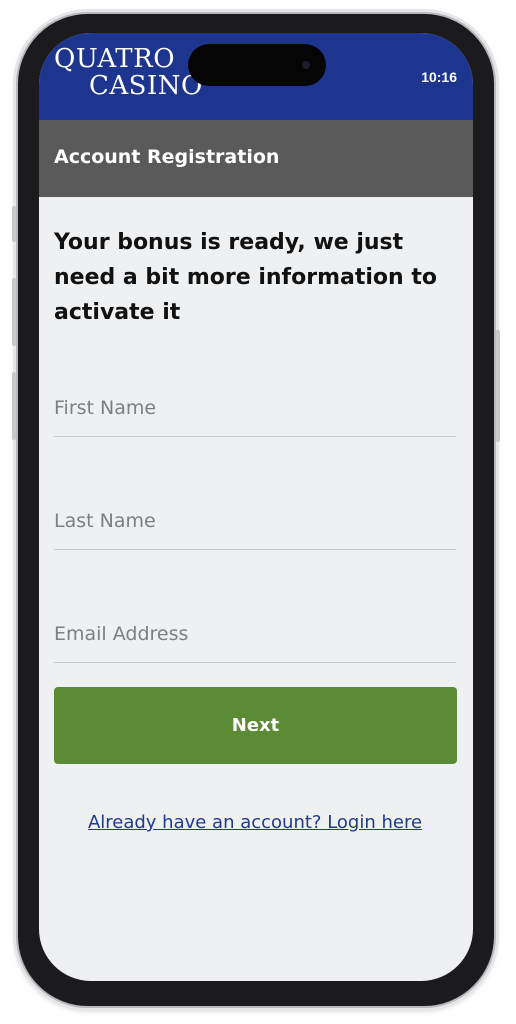  I want to click on status-time: 10:16, so click(439, 77).